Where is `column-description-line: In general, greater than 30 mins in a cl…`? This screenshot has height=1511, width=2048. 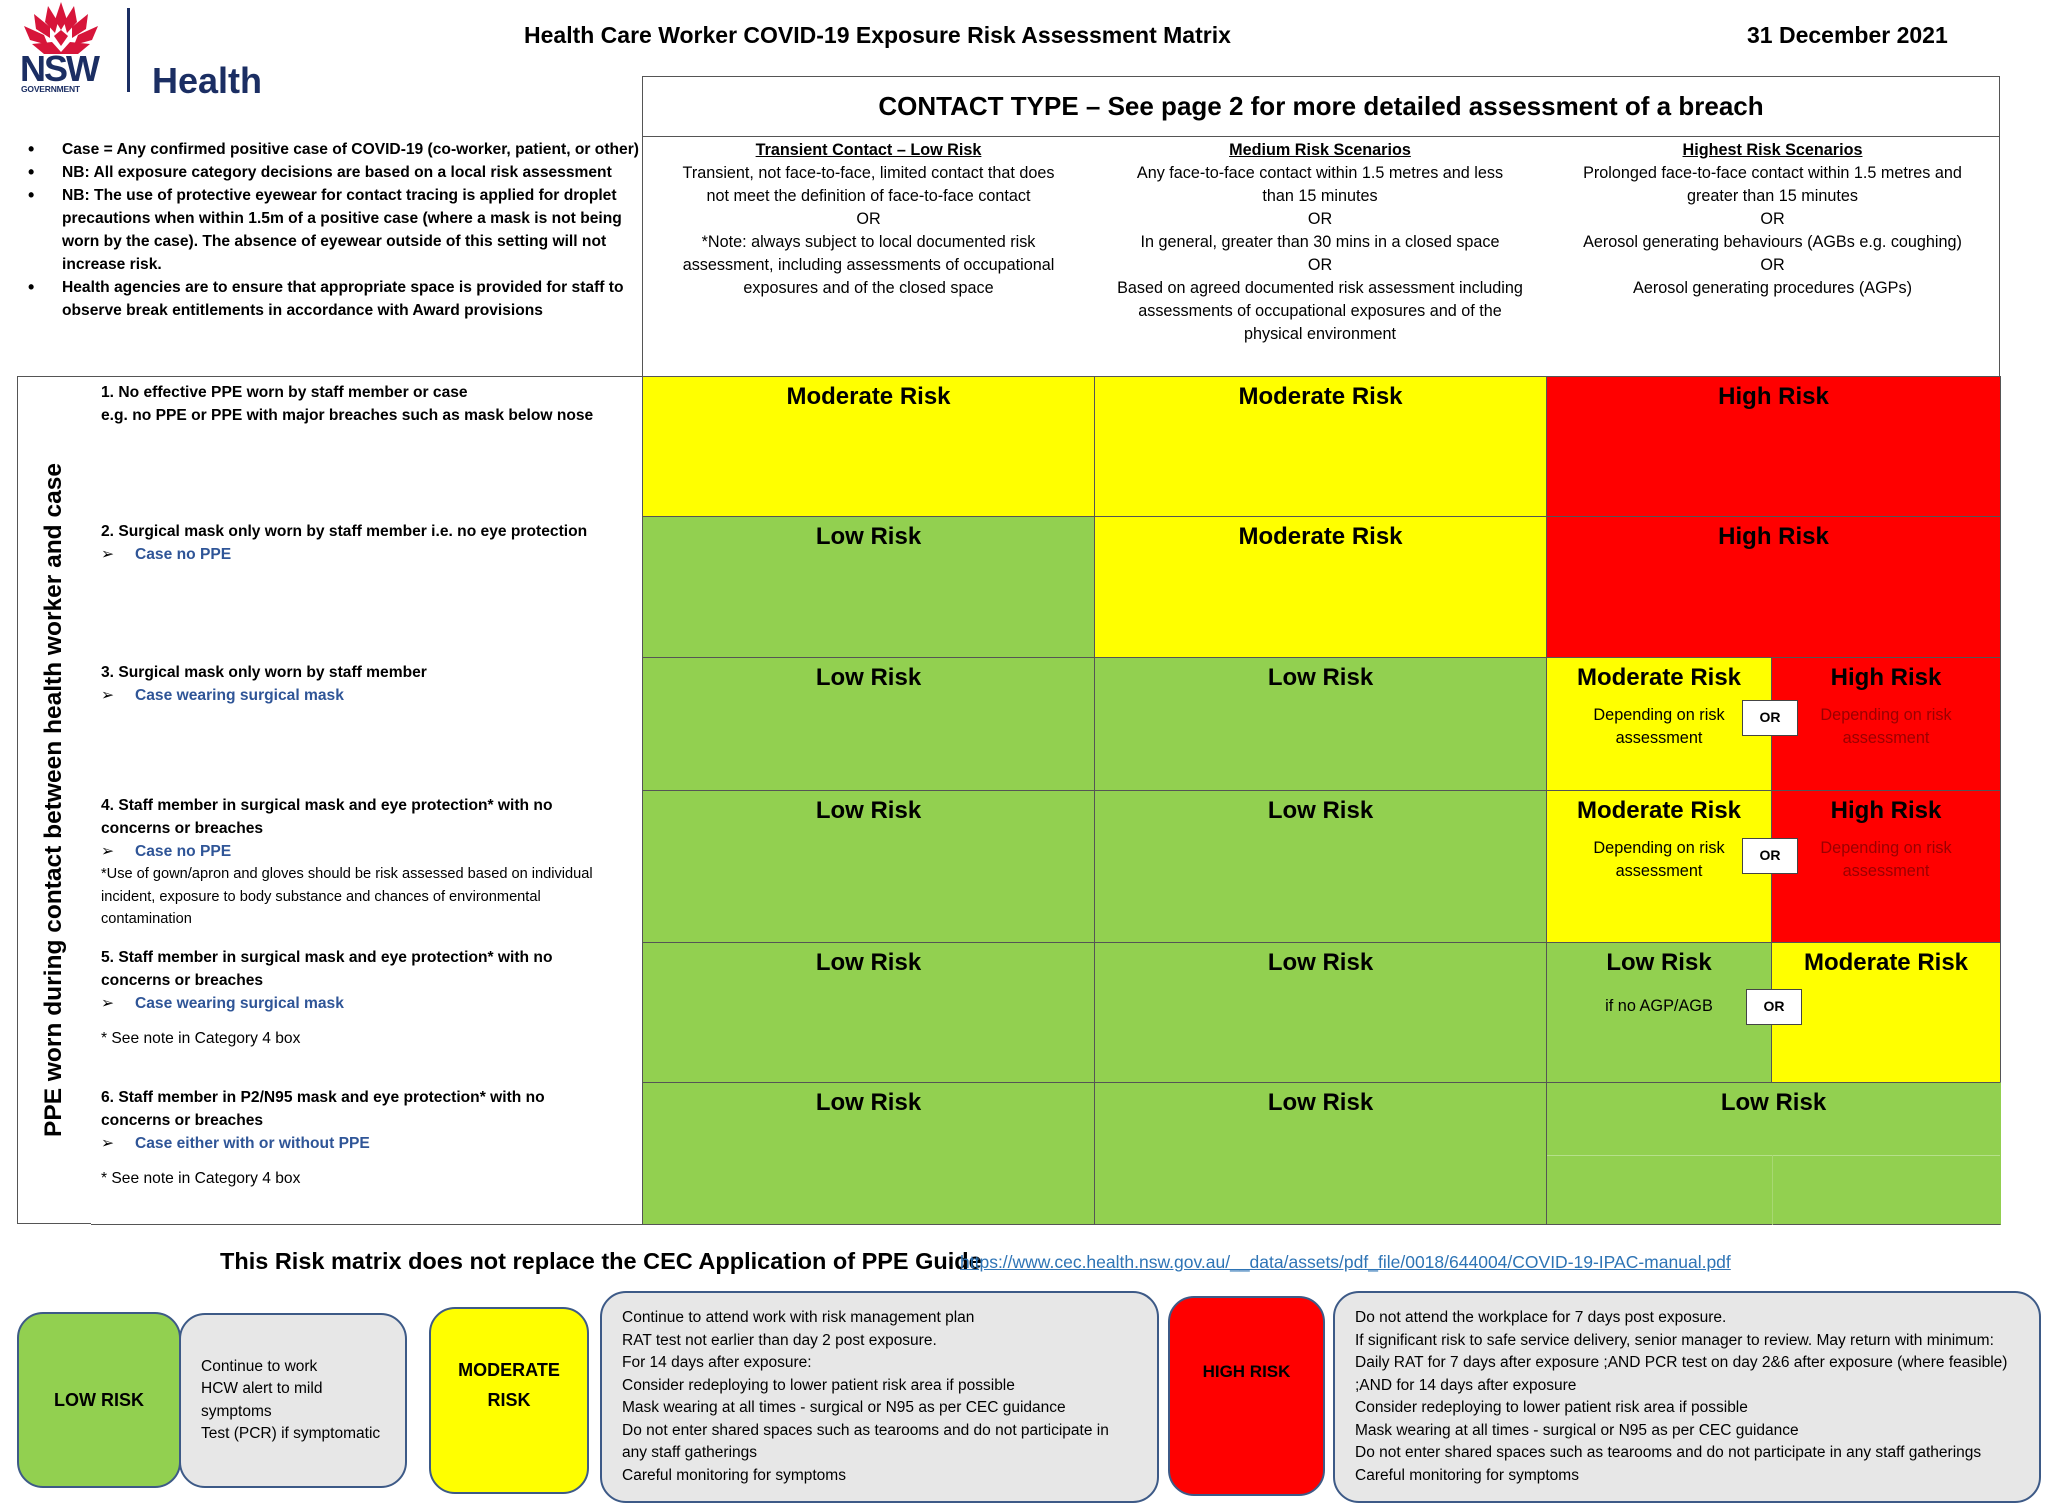
column-description-line: In general, greater than 30 mins in a cl… is located at coordinates (1320, 242).